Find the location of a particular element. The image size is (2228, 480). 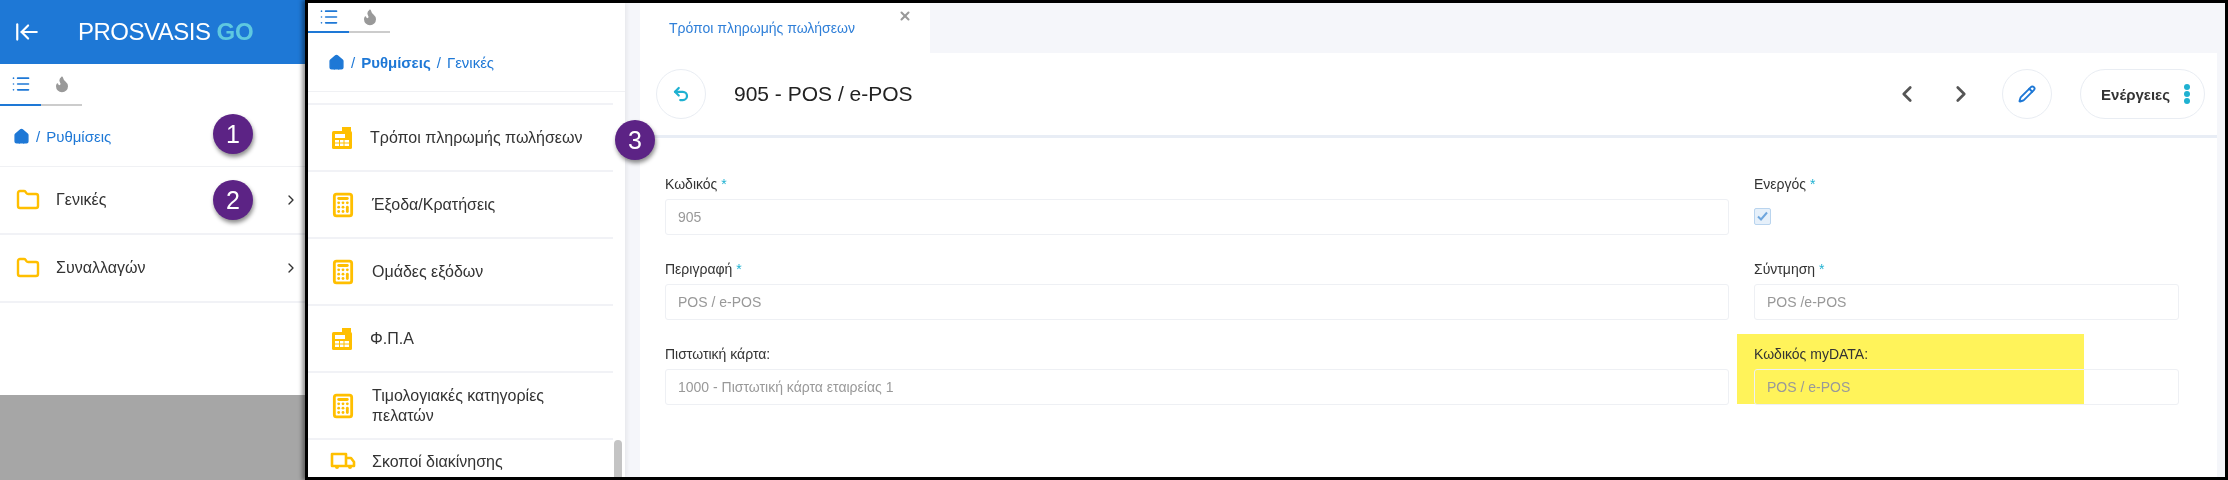

scrollbar-thumb is located at coordinates (618, 458).